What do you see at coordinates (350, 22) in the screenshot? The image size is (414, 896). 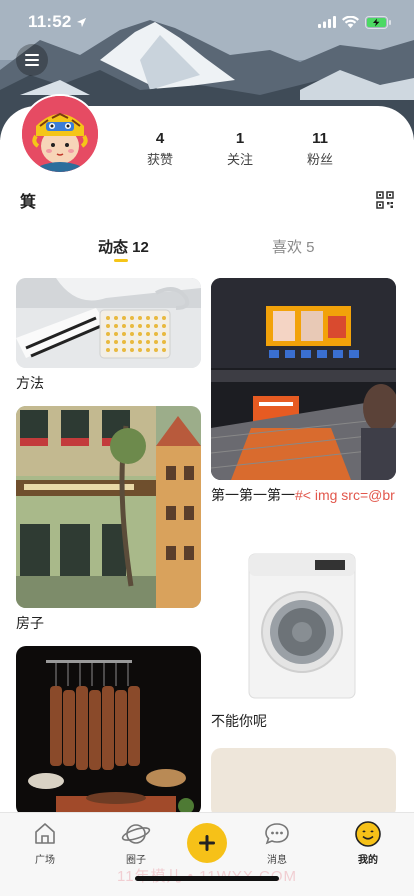 I see `wifi-icon` at bounding box center [350, 22].